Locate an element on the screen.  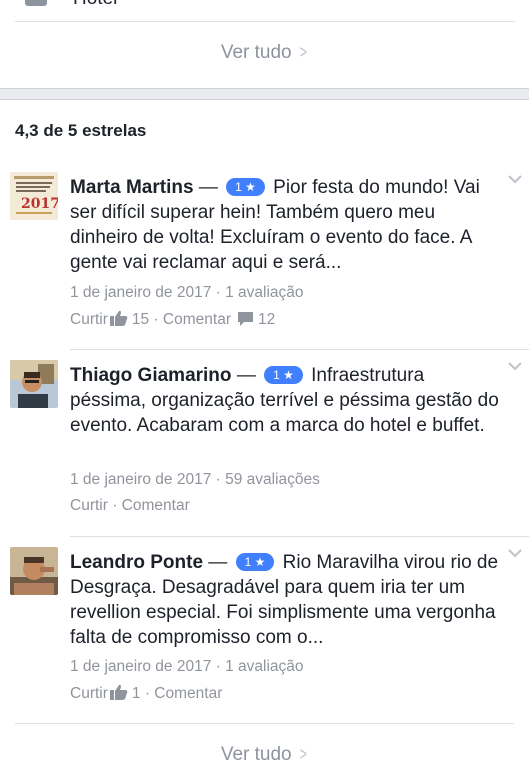
avatar: 2017 is located at coordinates (34, 196).